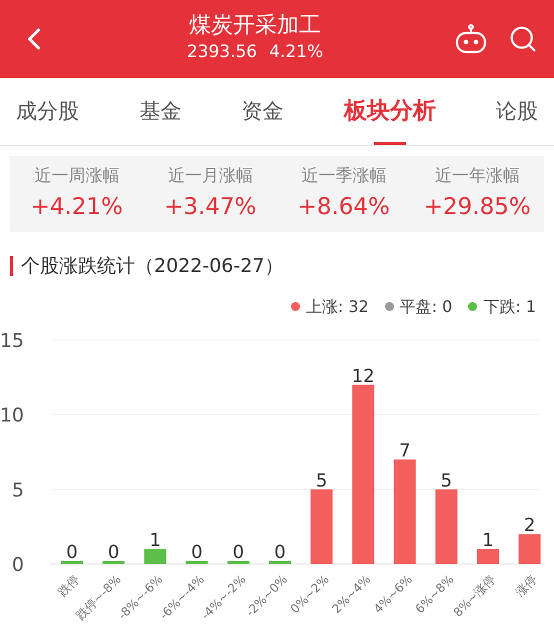 The width and height of the screenshot is (554, 634). I want to click on period-label: 近一周涨幅, so click(77, 176).